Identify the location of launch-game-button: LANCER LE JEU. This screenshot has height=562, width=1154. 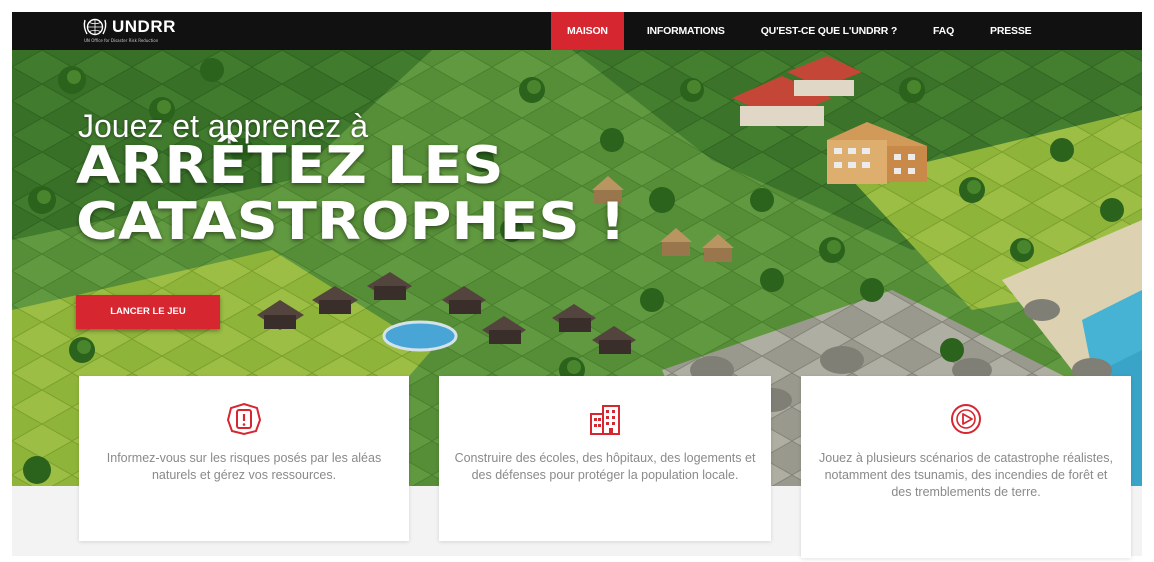
(148, 312).